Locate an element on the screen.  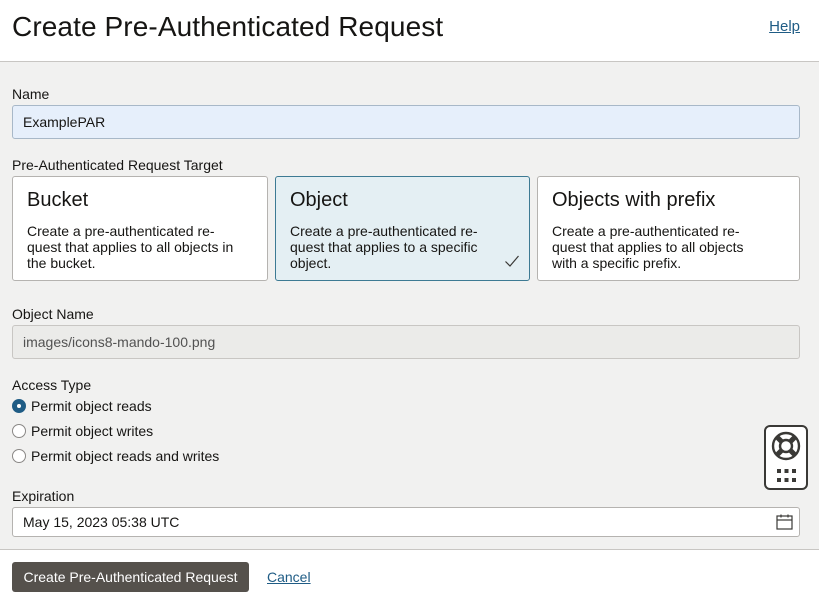
radio-permit-object-reads-and-writes: Permit object reads and writes is located at coordinates (115, 456).